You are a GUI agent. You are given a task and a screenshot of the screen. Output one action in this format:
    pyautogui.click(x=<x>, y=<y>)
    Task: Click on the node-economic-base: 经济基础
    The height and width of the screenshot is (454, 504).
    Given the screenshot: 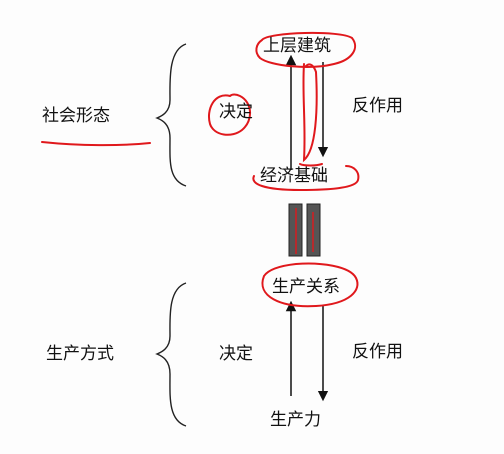 What is the action you would take?
    pyautogui.click(x=294, y=176)
    